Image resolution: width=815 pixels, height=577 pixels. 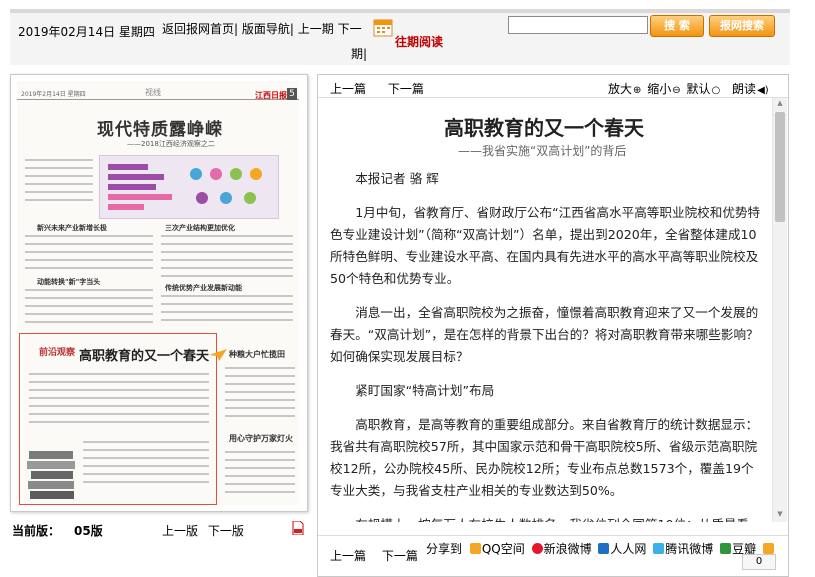 What do you see at coordinates (637, 90) in the screenshot?
I see `plus-circle-icon: ⊕` at bounding box center [637, 90].